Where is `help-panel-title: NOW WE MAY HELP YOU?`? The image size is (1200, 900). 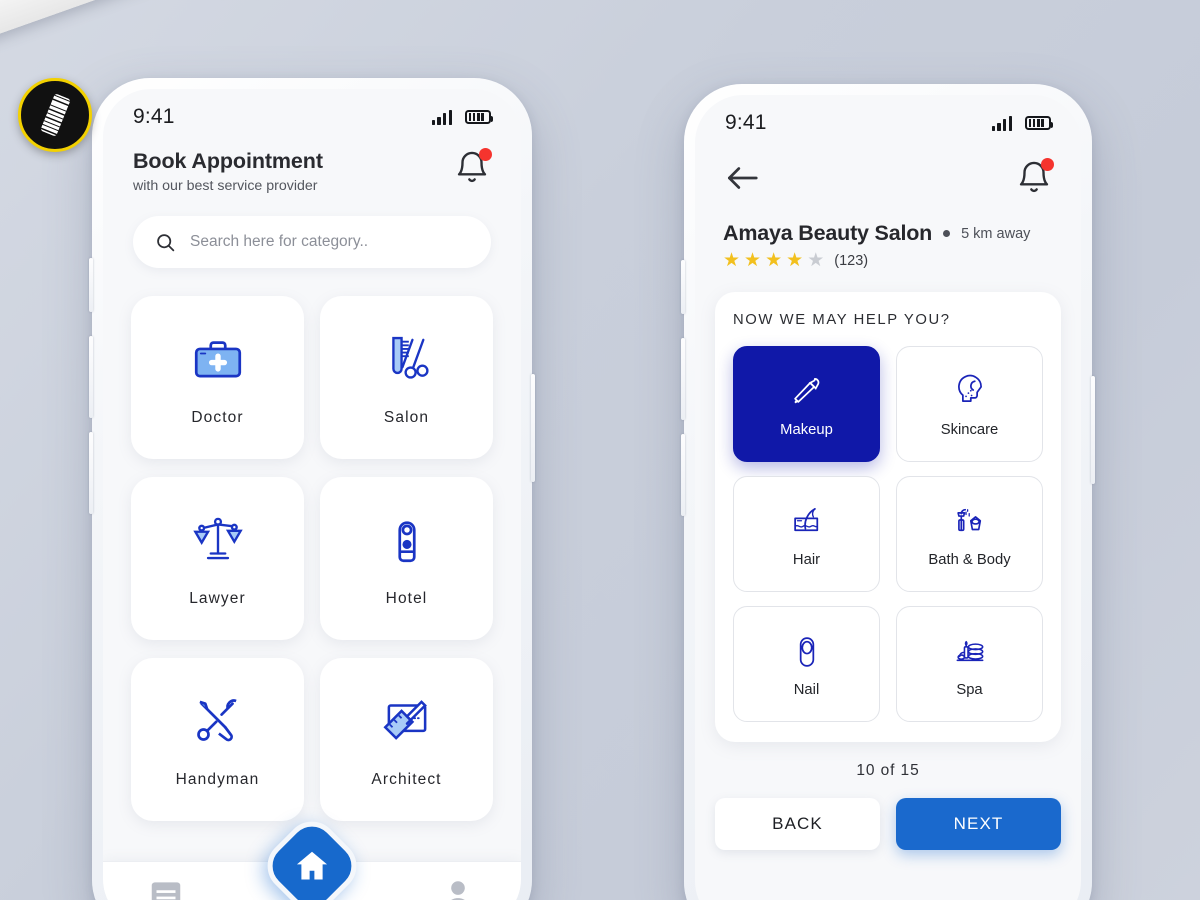 help-panel-title: NOW WE MAY HELP YOU? is located at coordinates (842, 320).